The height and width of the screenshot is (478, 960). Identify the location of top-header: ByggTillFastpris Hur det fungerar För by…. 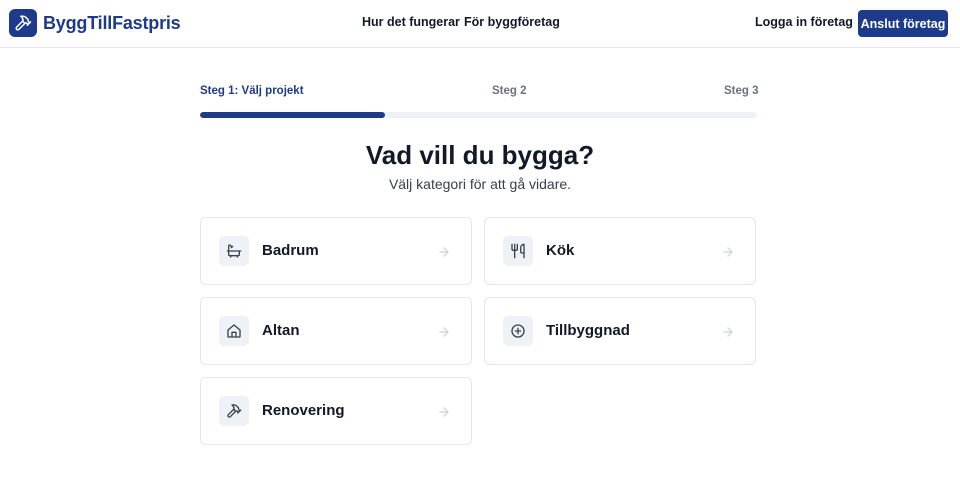
(480, 24).